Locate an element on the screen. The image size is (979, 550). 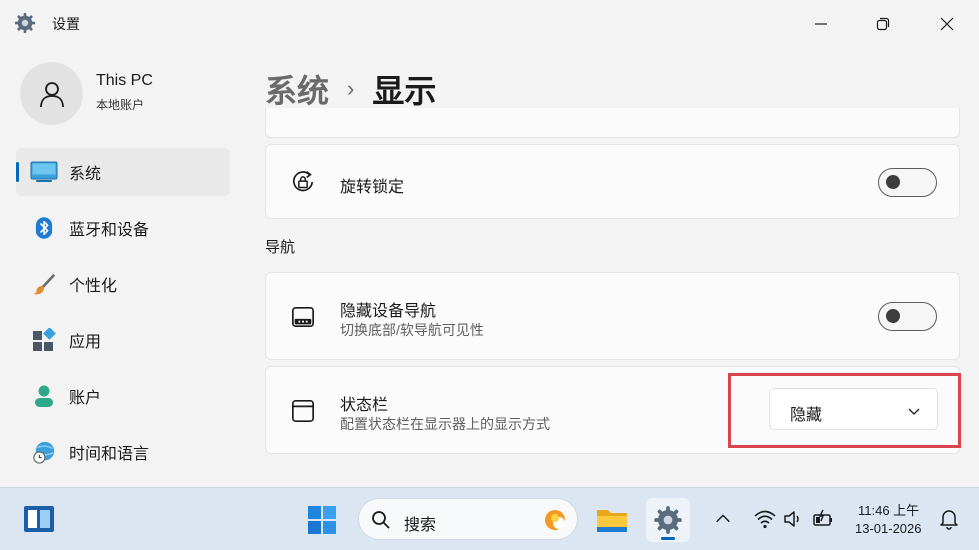
sidebar-item-label: 应用 is located at coordinates (85, 342).